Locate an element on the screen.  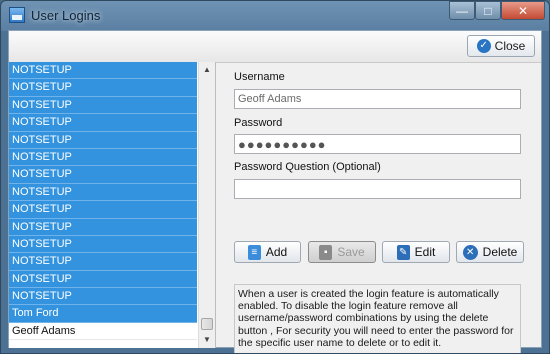
password-question-label: Password Question (Optional) is located at coordinates (307, 167).